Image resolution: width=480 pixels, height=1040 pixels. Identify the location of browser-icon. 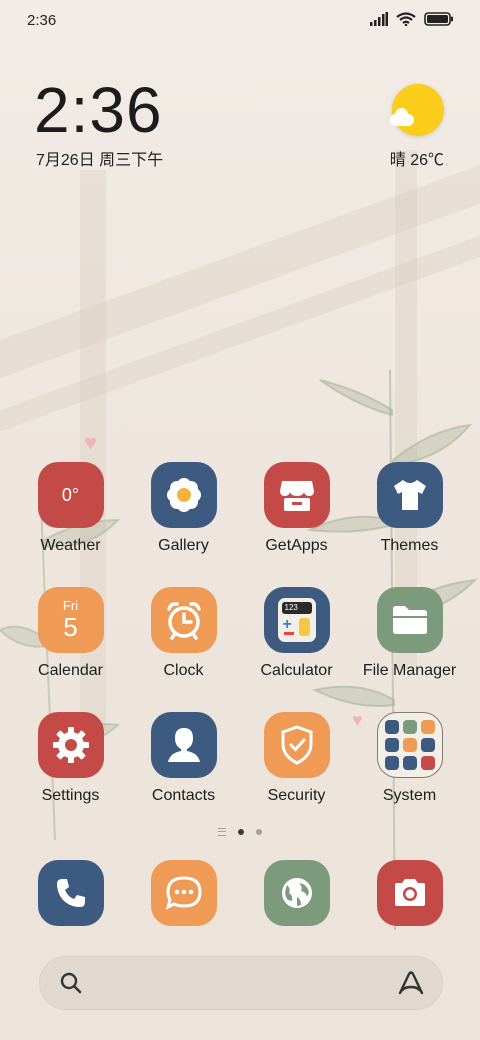
(296, 893).